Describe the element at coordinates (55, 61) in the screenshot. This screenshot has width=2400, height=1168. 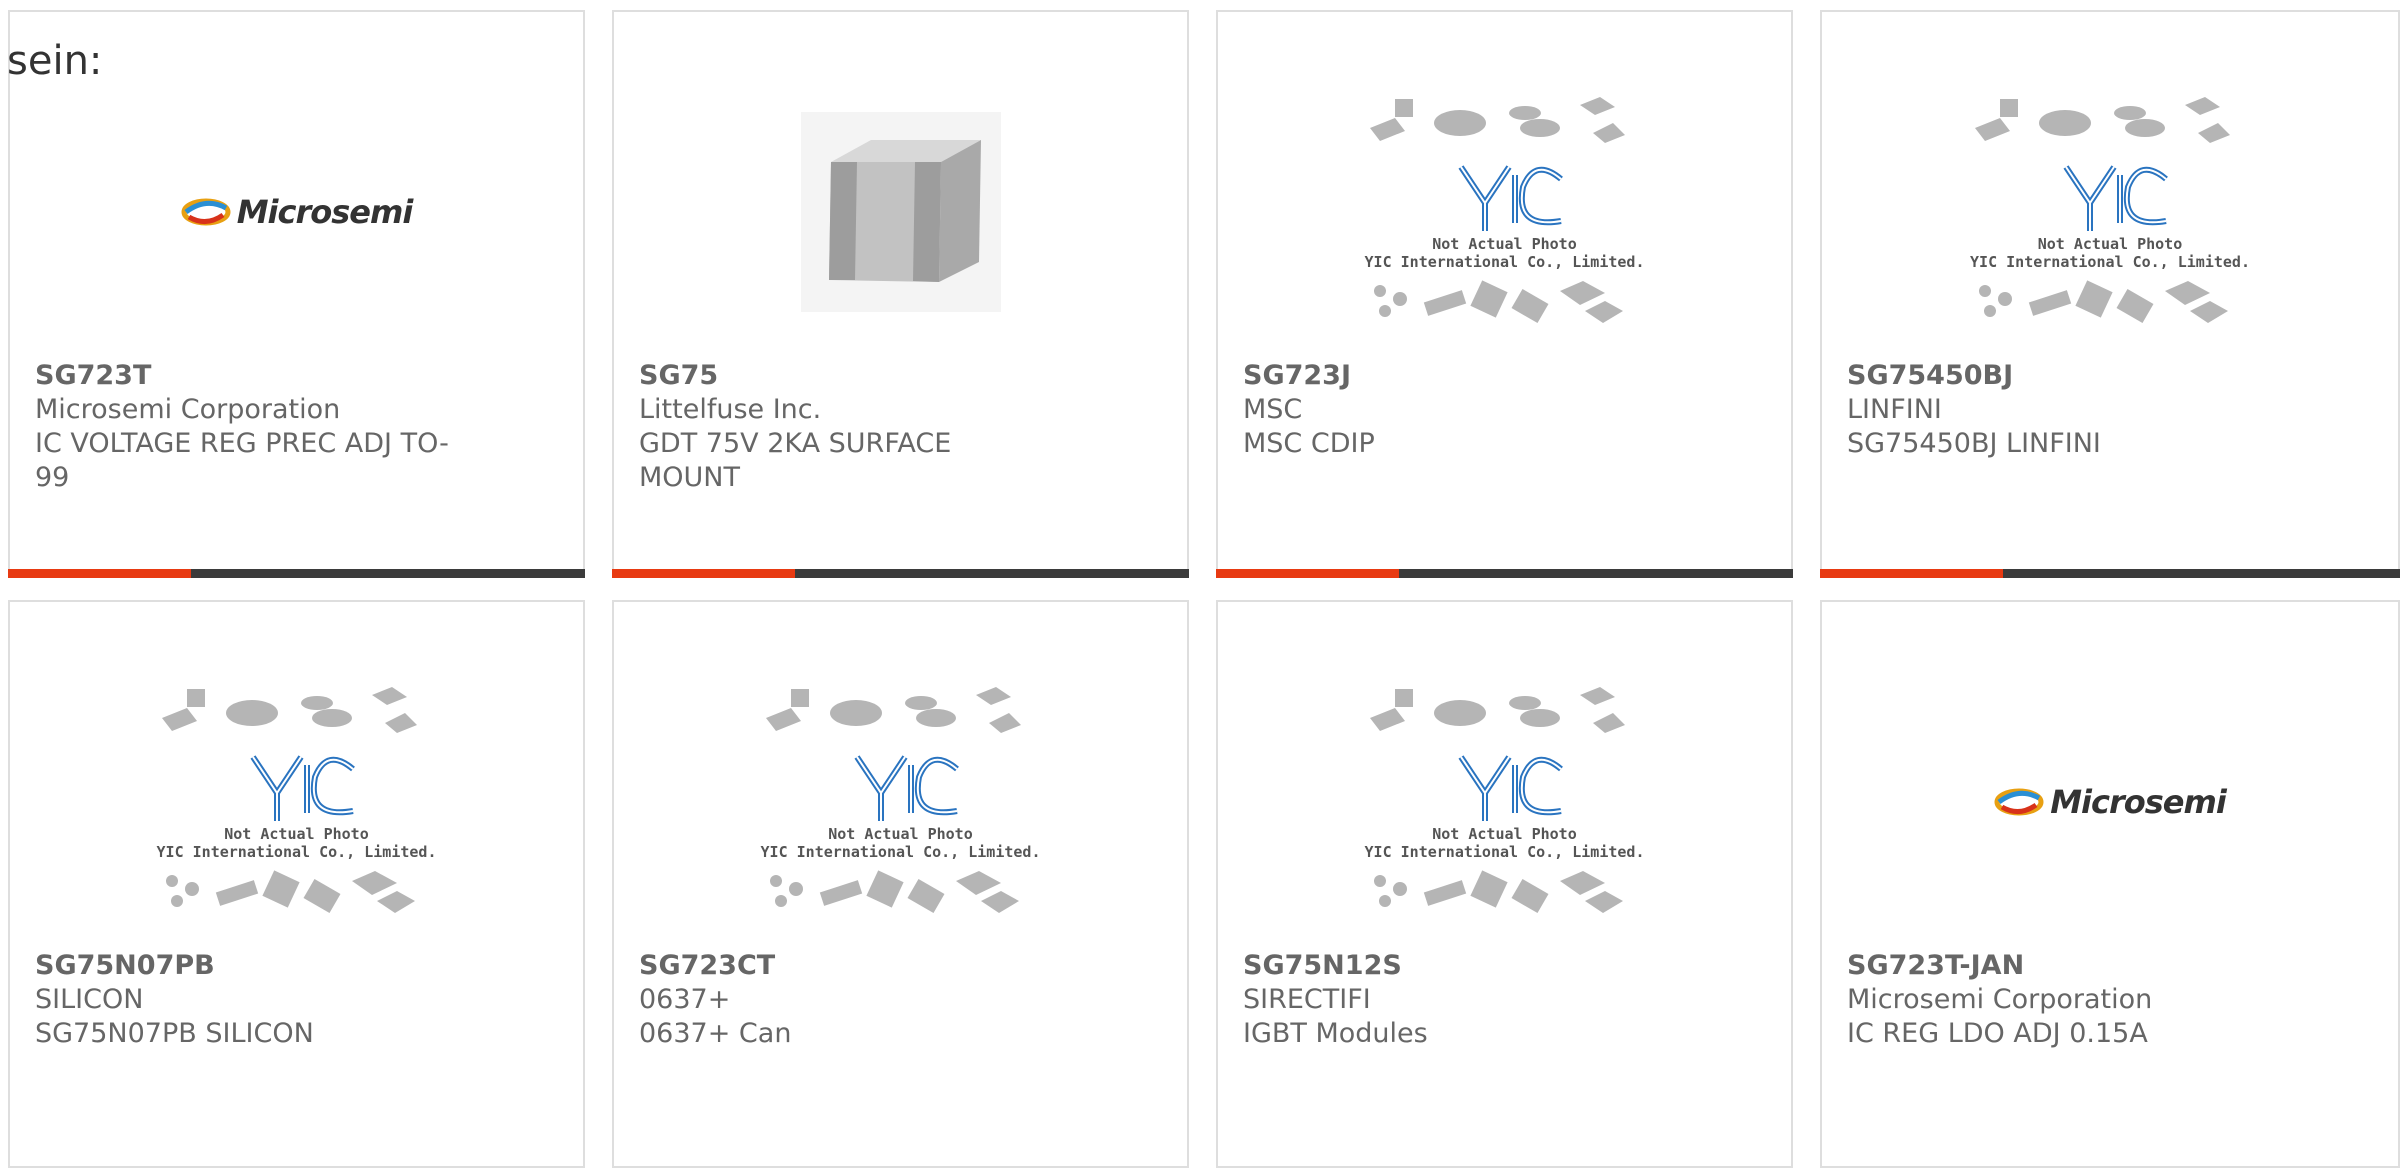
I see `intro-text: sein:` at that location.